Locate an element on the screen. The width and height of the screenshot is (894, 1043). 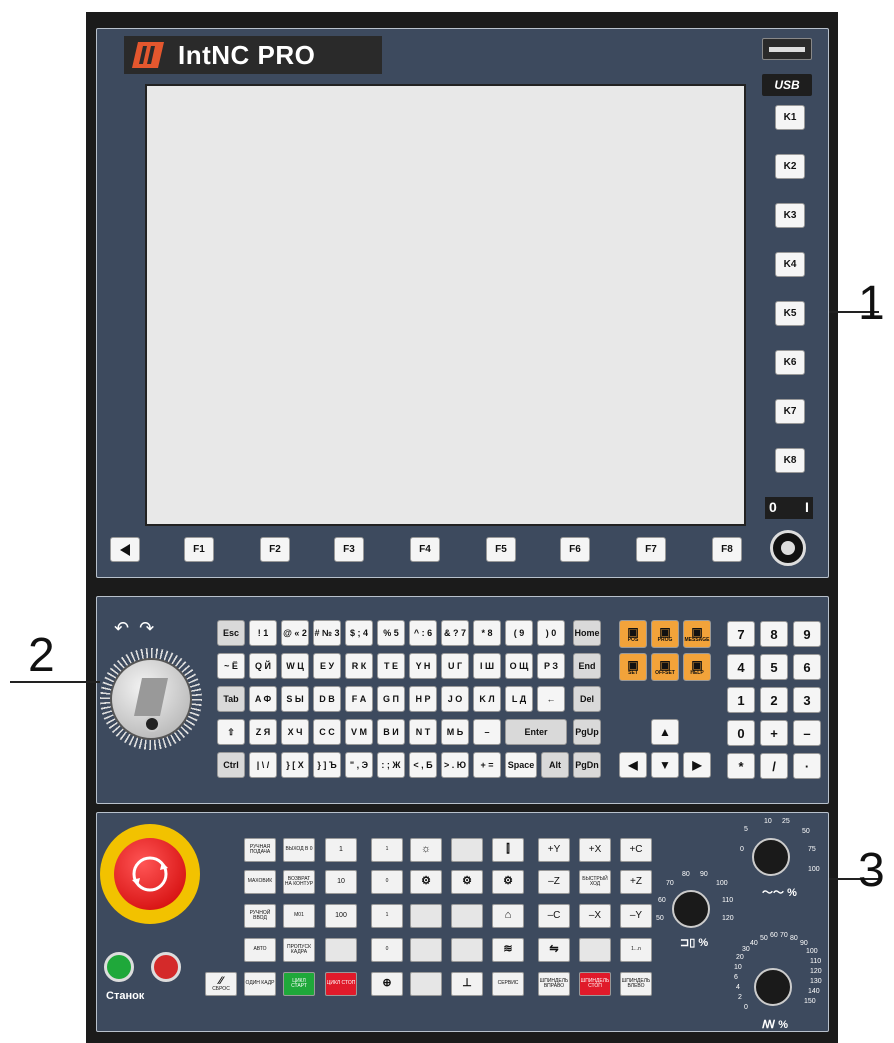
key-0-7: & ? 7 is located at coordinates (455, 633).